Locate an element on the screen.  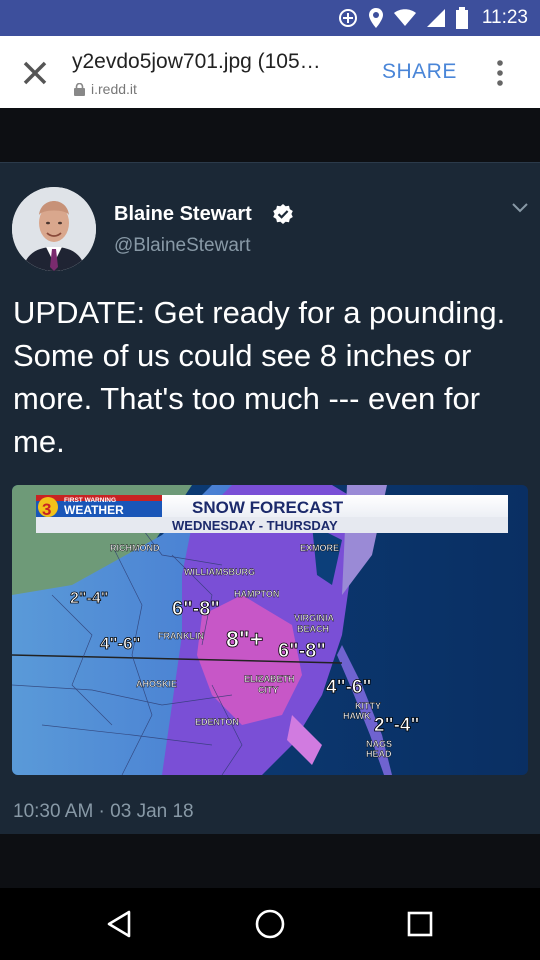
status-bar: 11:23 is located at coordinates (270, 18).